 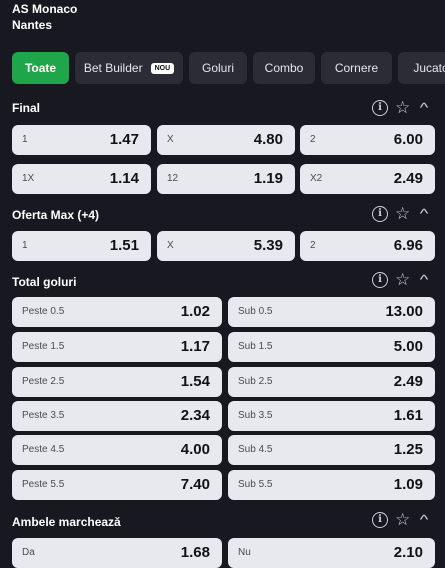 I want to click on odd-value: 1.14, so click(x=124, y=178).